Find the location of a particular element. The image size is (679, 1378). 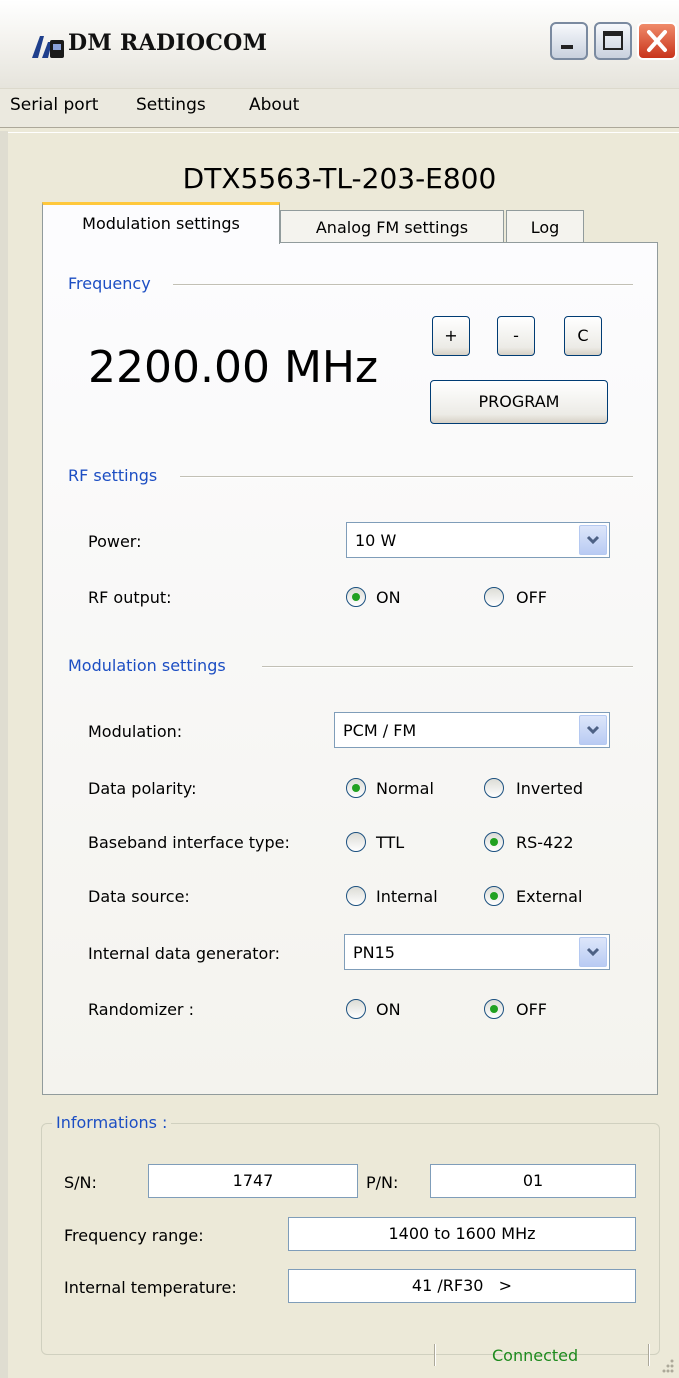

baseband-ttl-label: TTL is located at coordinates (390, 842).